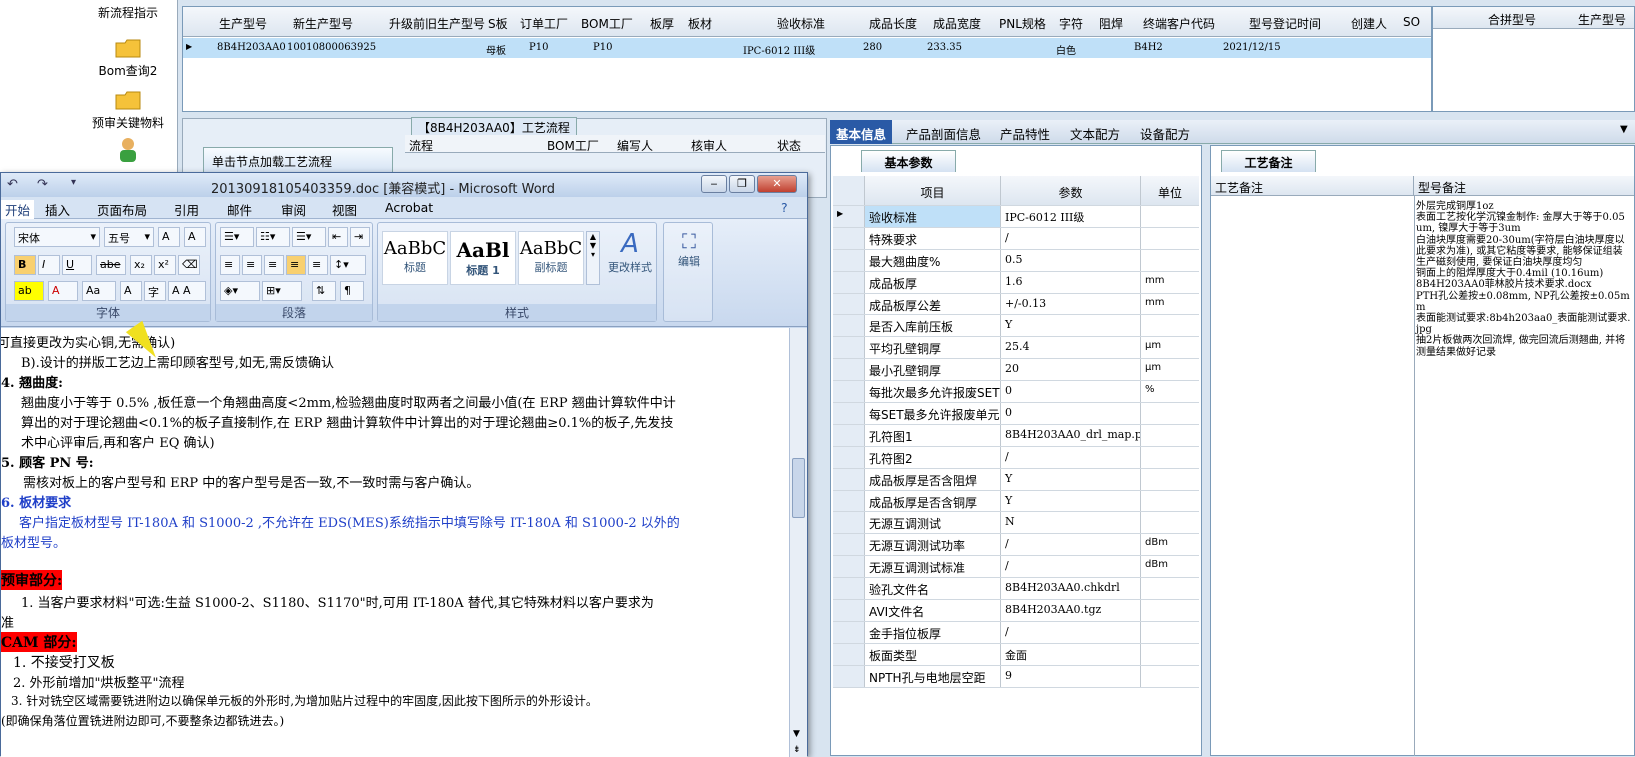 The image size is (1635, 757). I want to click on col-header: SO, so click(1411, 22).